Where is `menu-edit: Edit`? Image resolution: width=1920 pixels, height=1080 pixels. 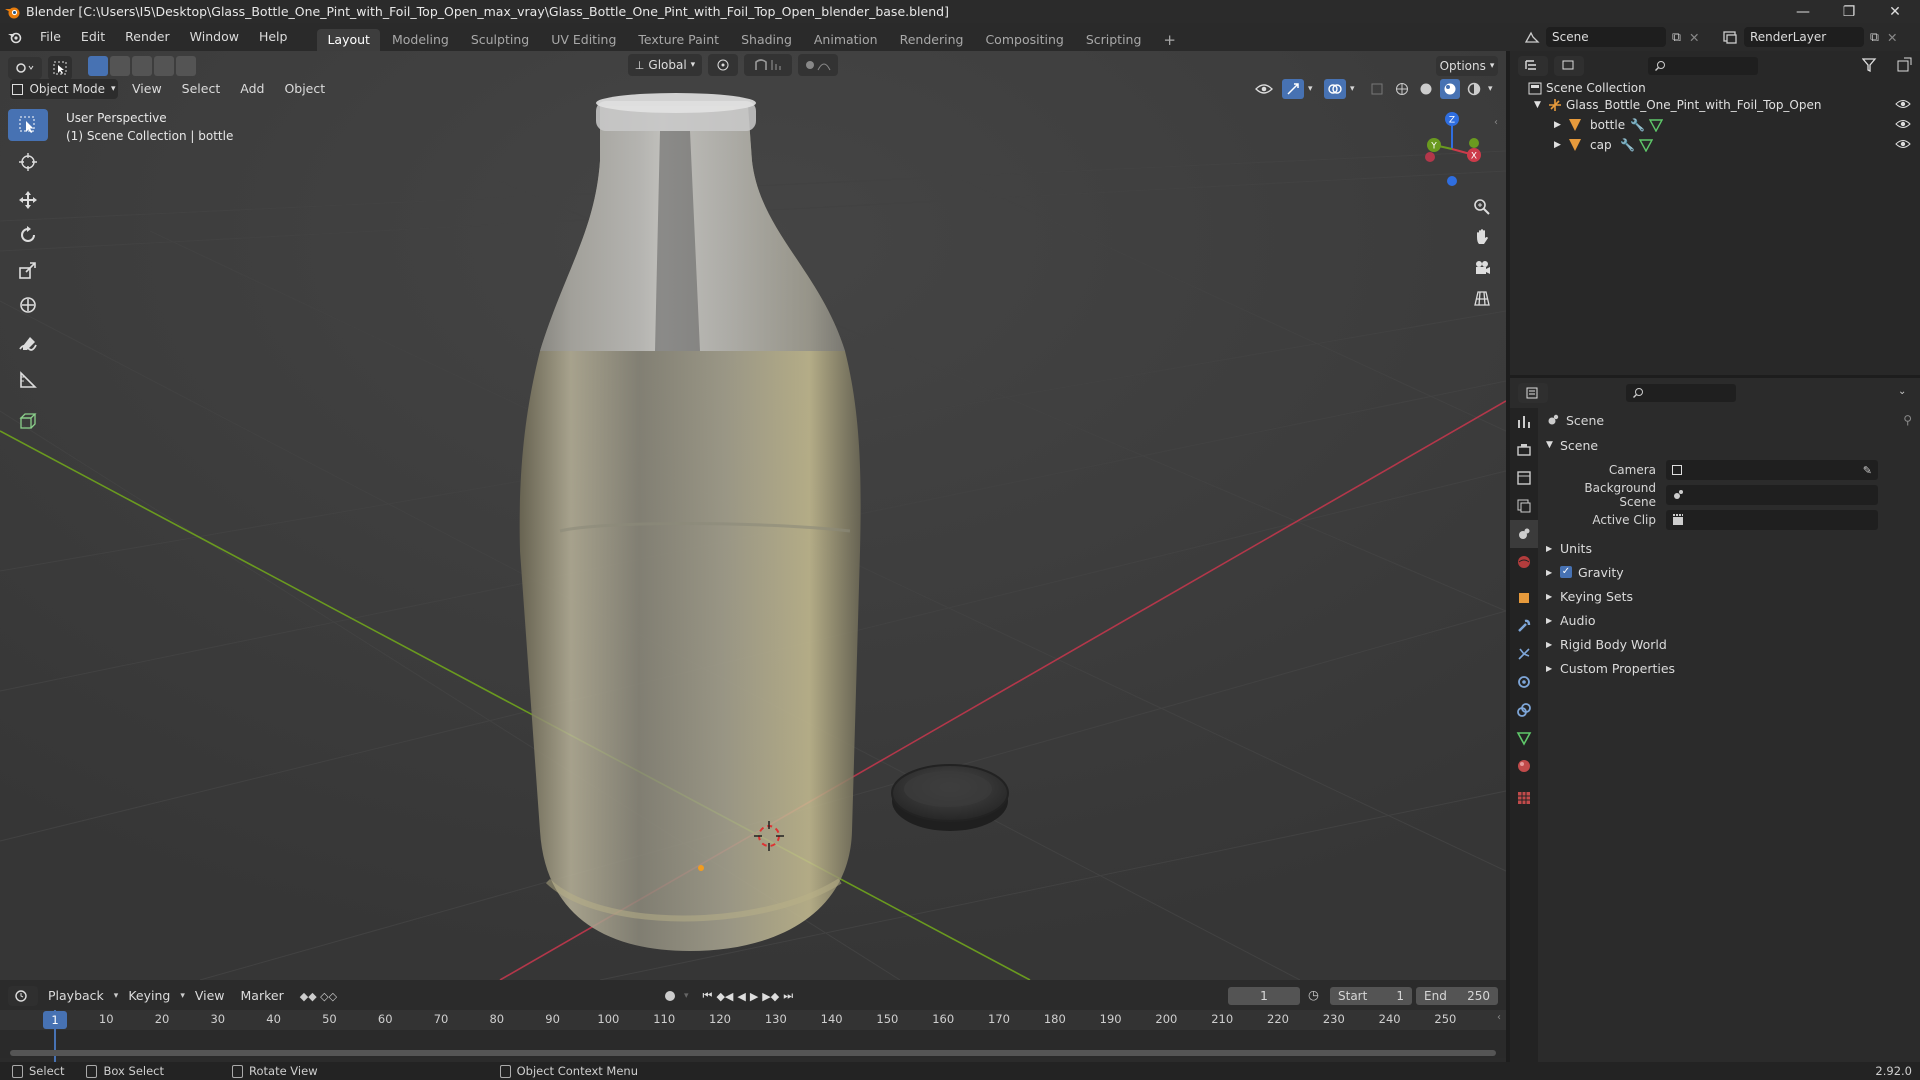
menu-edit: Edit is located at coordinates (93, 37).